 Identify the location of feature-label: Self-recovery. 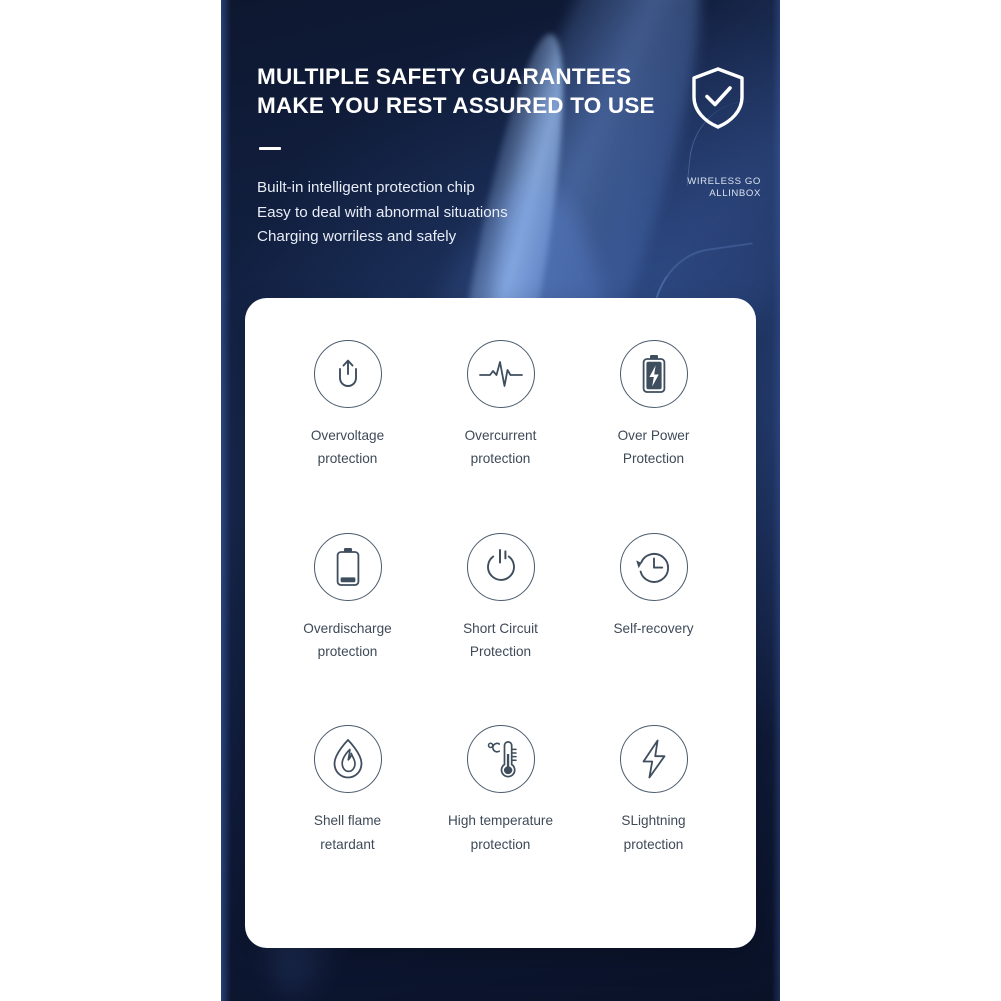
(653, 628).